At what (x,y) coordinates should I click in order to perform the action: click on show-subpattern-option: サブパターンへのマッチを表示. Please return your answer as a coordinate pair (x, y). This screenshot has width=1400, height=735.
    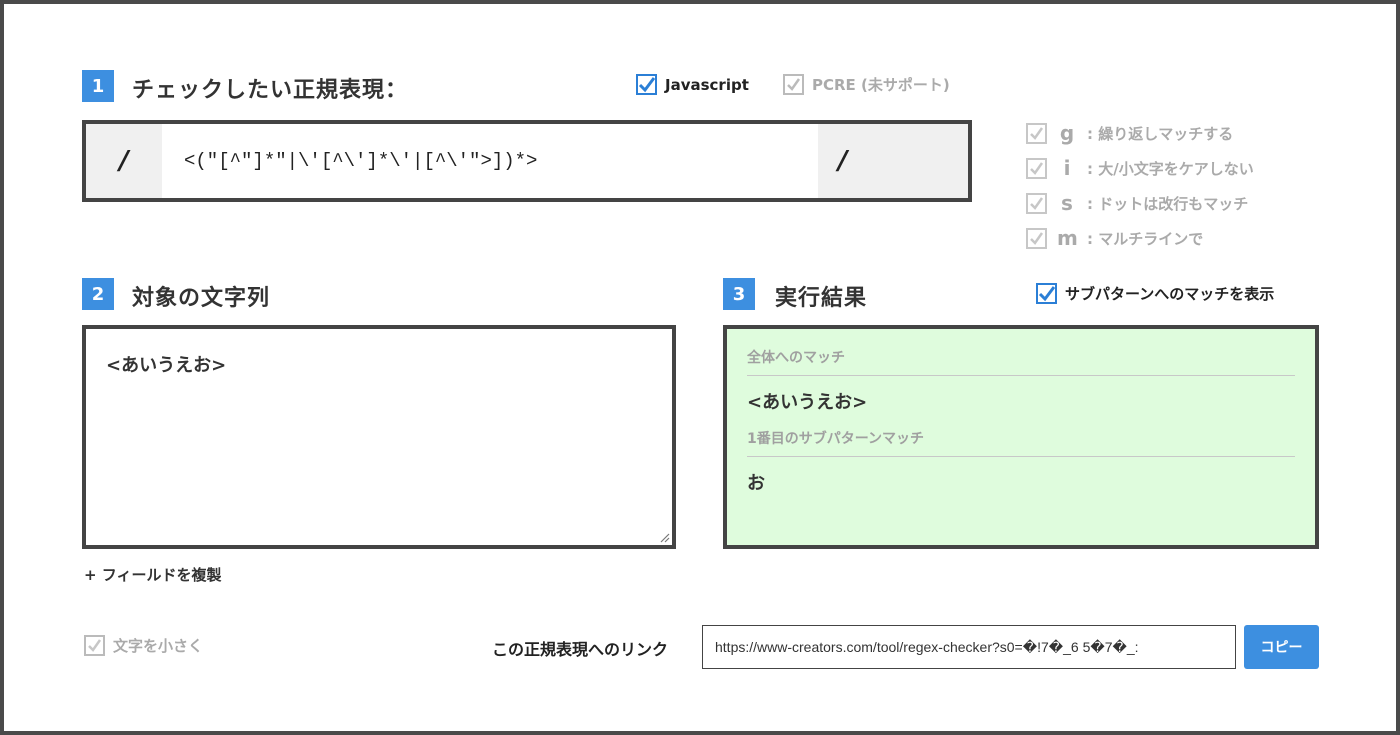
    Looking at the image, I should click on (1155, 293).